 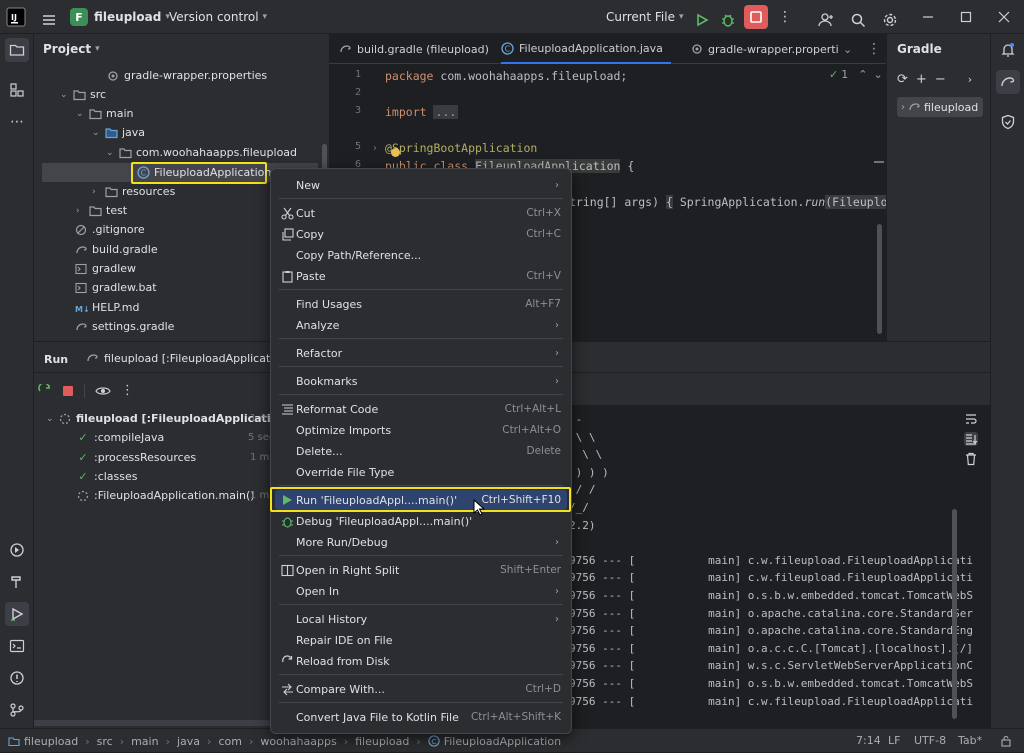 I want to click on rerun-icon, so click(x=45, y=390).